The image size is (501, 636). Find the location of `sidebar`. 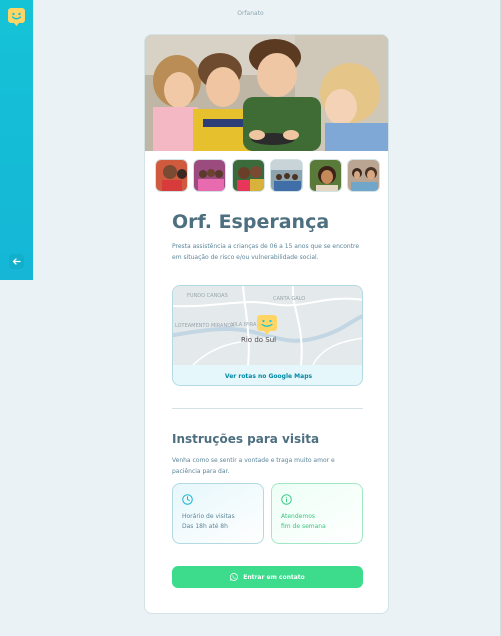

sidebar is located at coordinates (16, 140).